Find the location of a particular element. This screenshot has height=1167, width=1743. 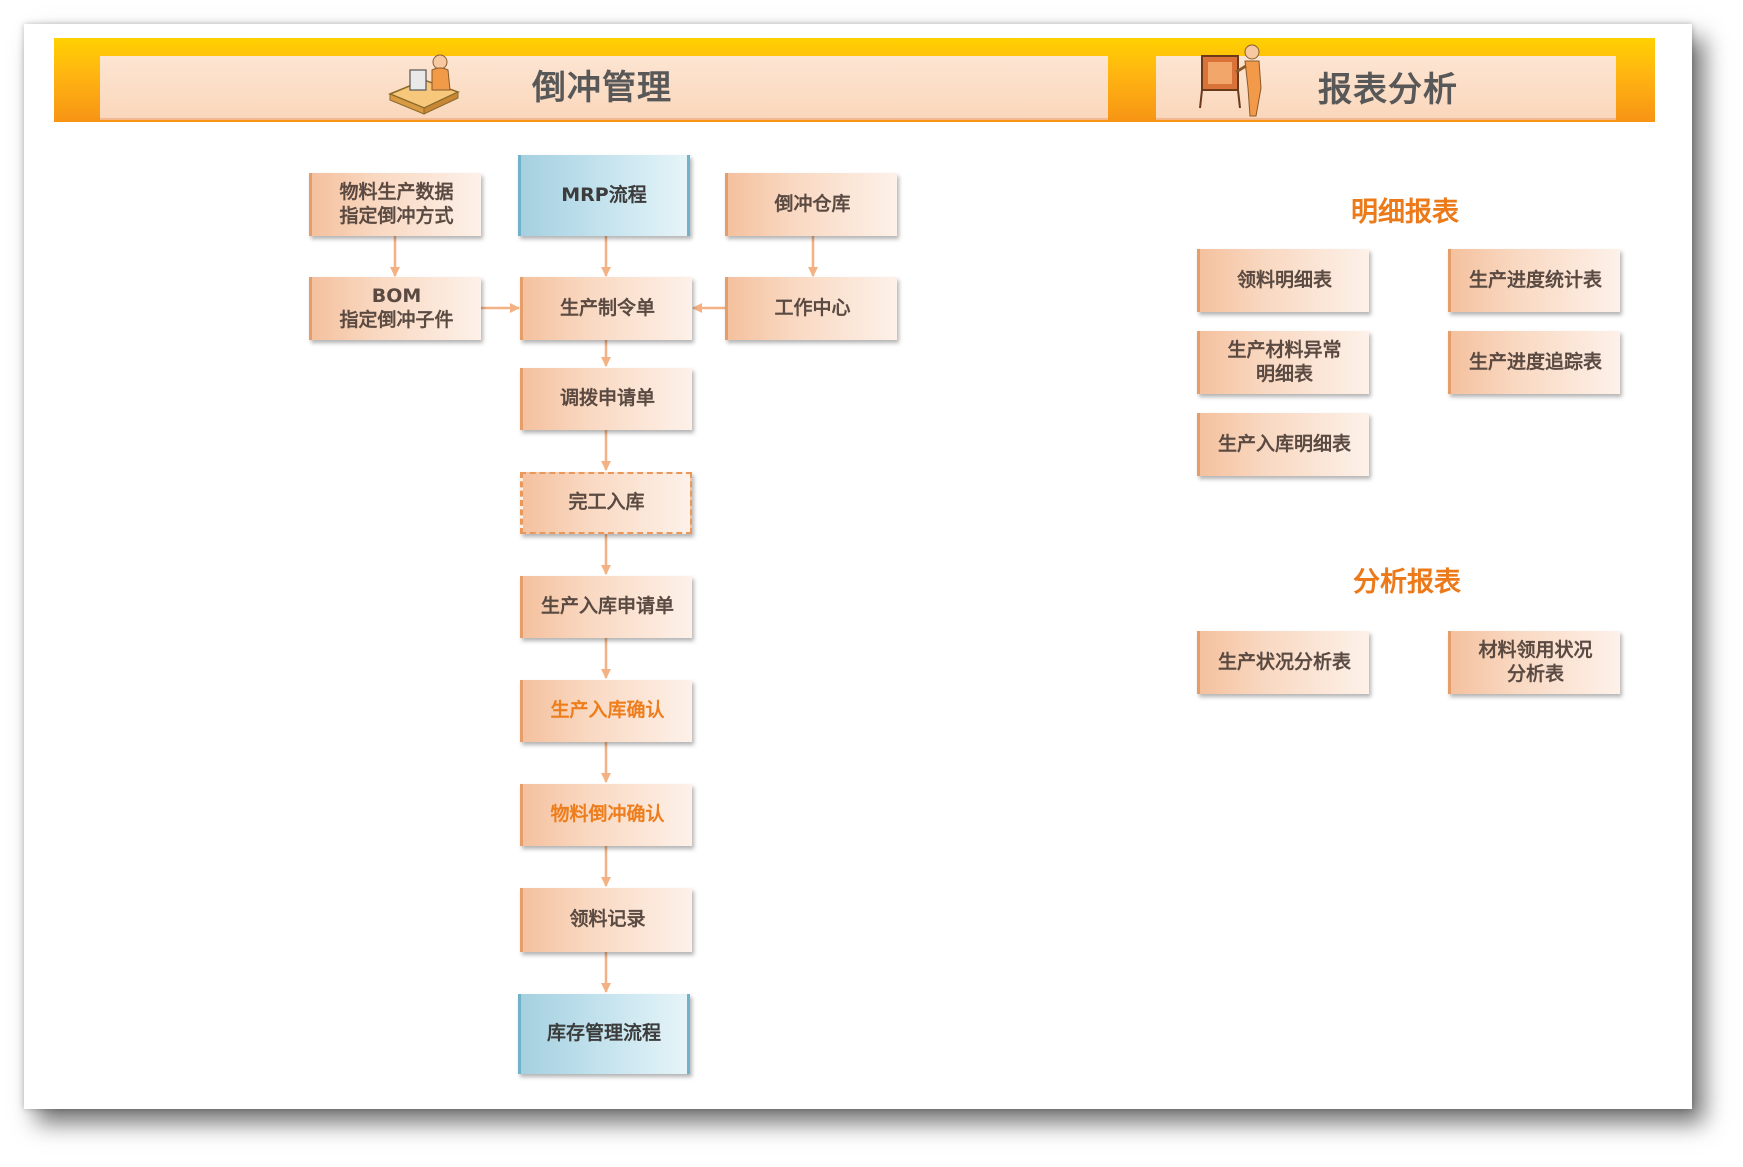

mrp-flow-label: MRP流程 is located at coordinates (604, 194).